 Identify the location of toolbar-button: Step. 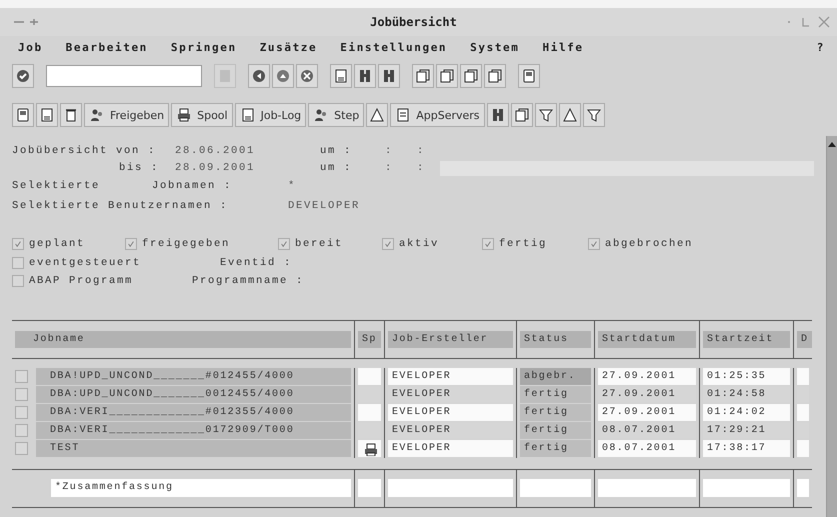
(336, 115).